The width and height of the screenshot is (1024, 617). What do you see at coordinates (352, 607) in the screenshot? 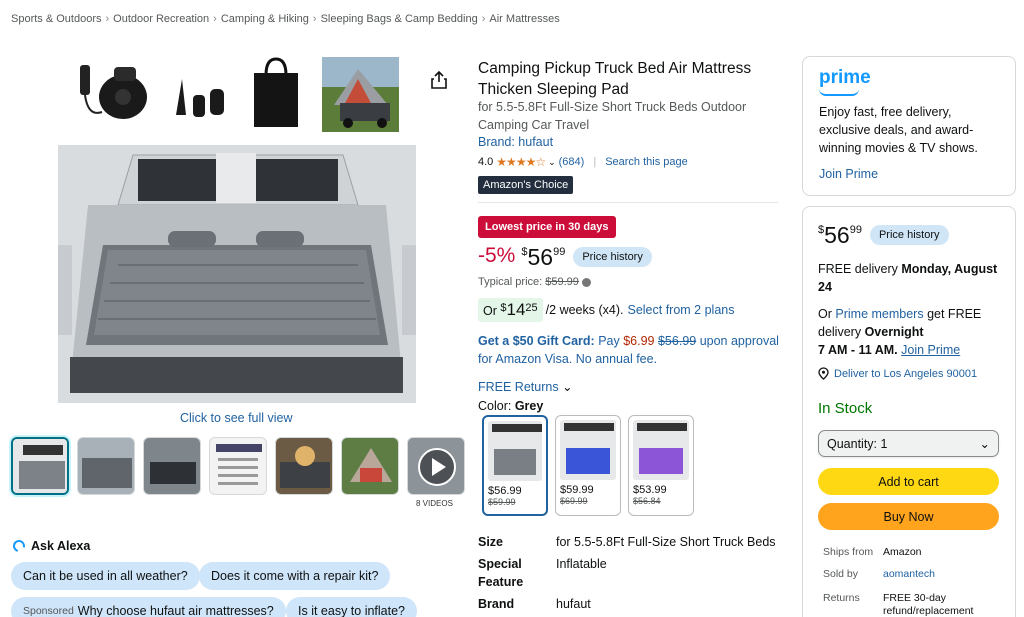
I see `alexa-question-chip: Is it easy to inflate?` at bounding box center [352, 607].